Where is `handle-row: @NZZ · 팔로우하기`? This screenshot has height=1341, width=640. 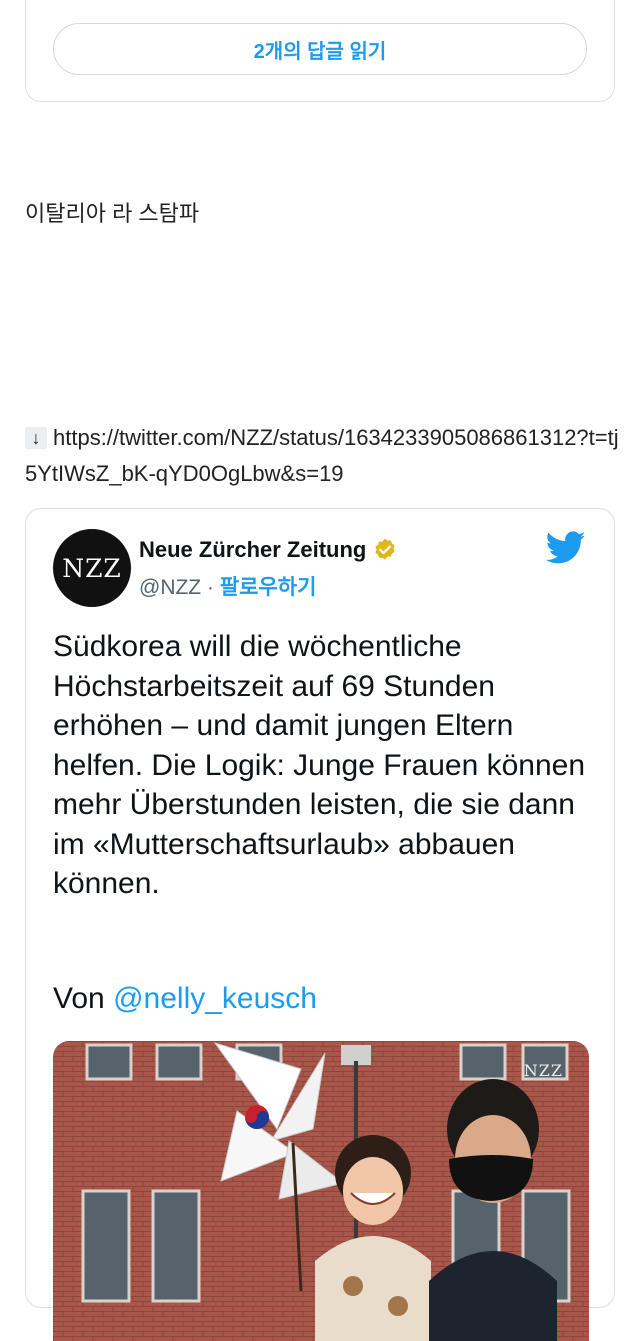 handle-row: @NZZ · 팔로우하기 is located at coordinates (227, 586).